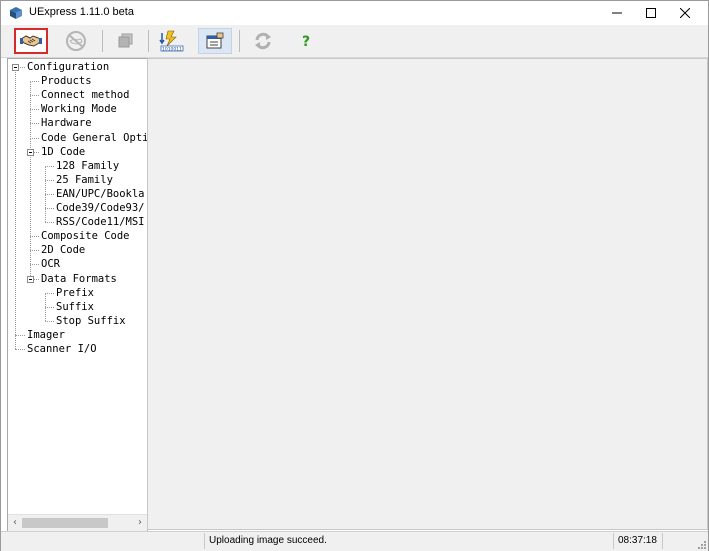 This screenshot has width=709, height=551. What do you see at coordinates (46, 335) in the screenshot?
I see `tree-item: Imager` at bounding box center [46, 335].